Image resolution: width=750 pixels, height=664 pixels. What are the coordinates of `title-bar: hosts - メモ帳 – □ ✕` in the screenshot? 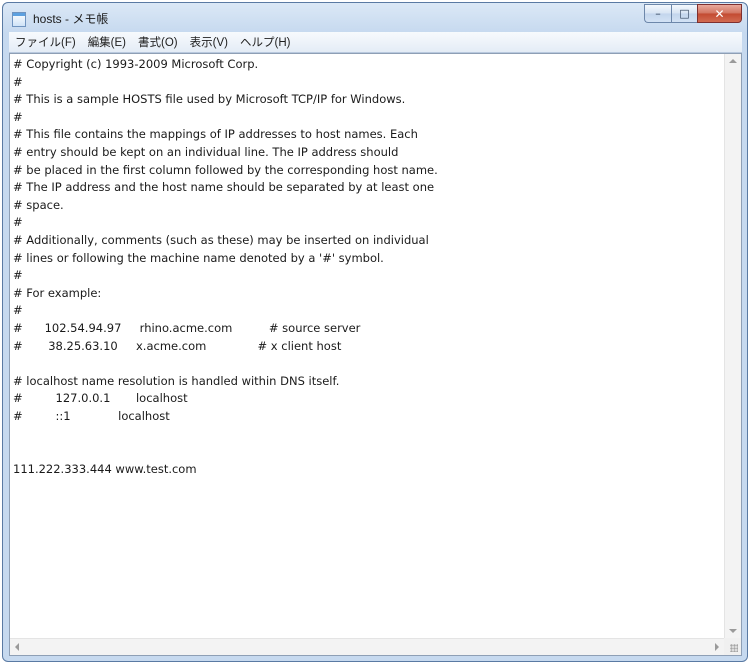 It's located at (375, 18).